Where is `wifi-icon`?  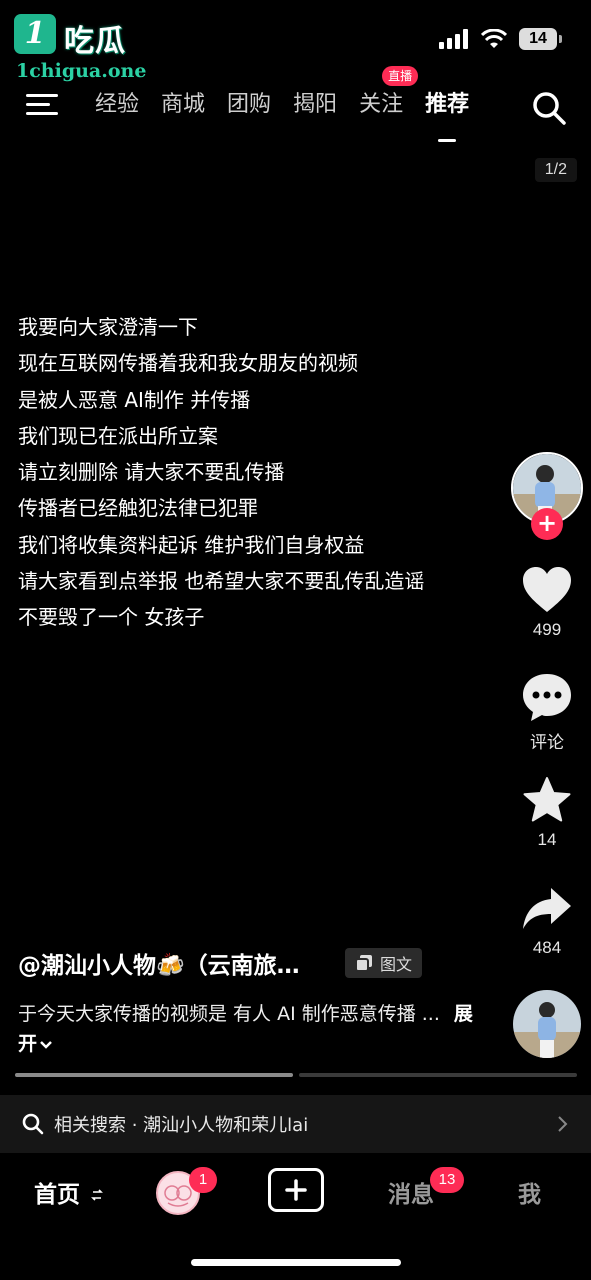
wifi-icon is located at coordinates (494, 38).